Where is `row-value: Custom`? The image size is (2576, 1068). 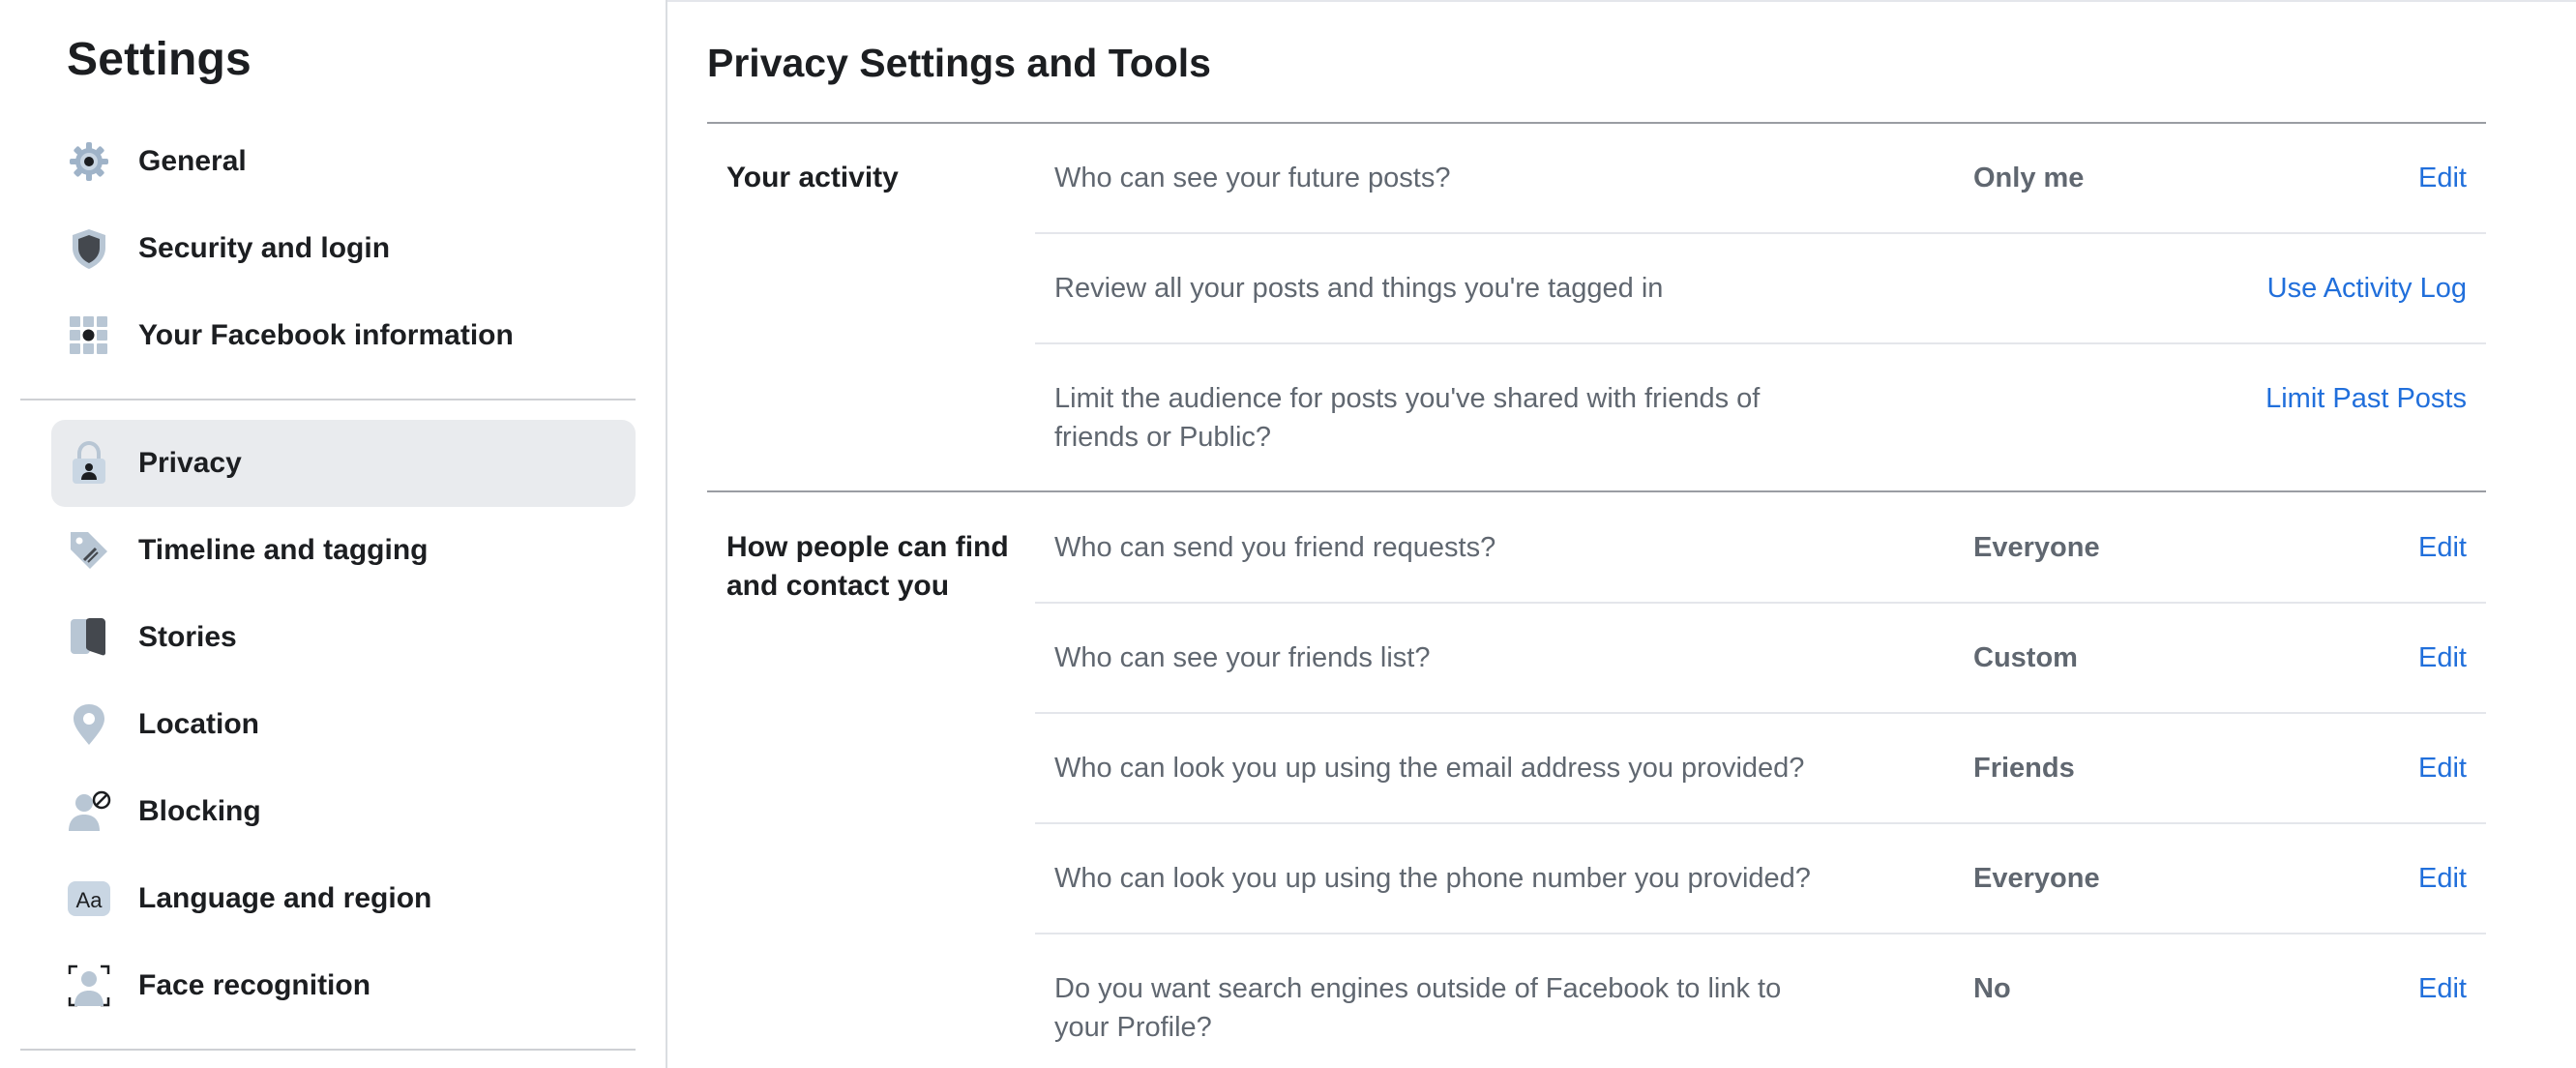 row-value: Custom is located at coordinates (2025, 657).